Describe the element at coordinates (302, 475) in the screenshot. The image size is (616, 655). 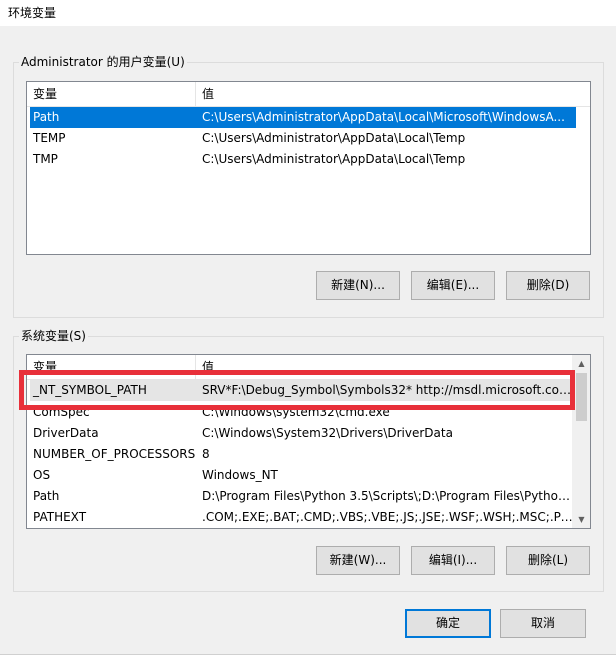
I see `table-row: OS Windows_NT` at that location.